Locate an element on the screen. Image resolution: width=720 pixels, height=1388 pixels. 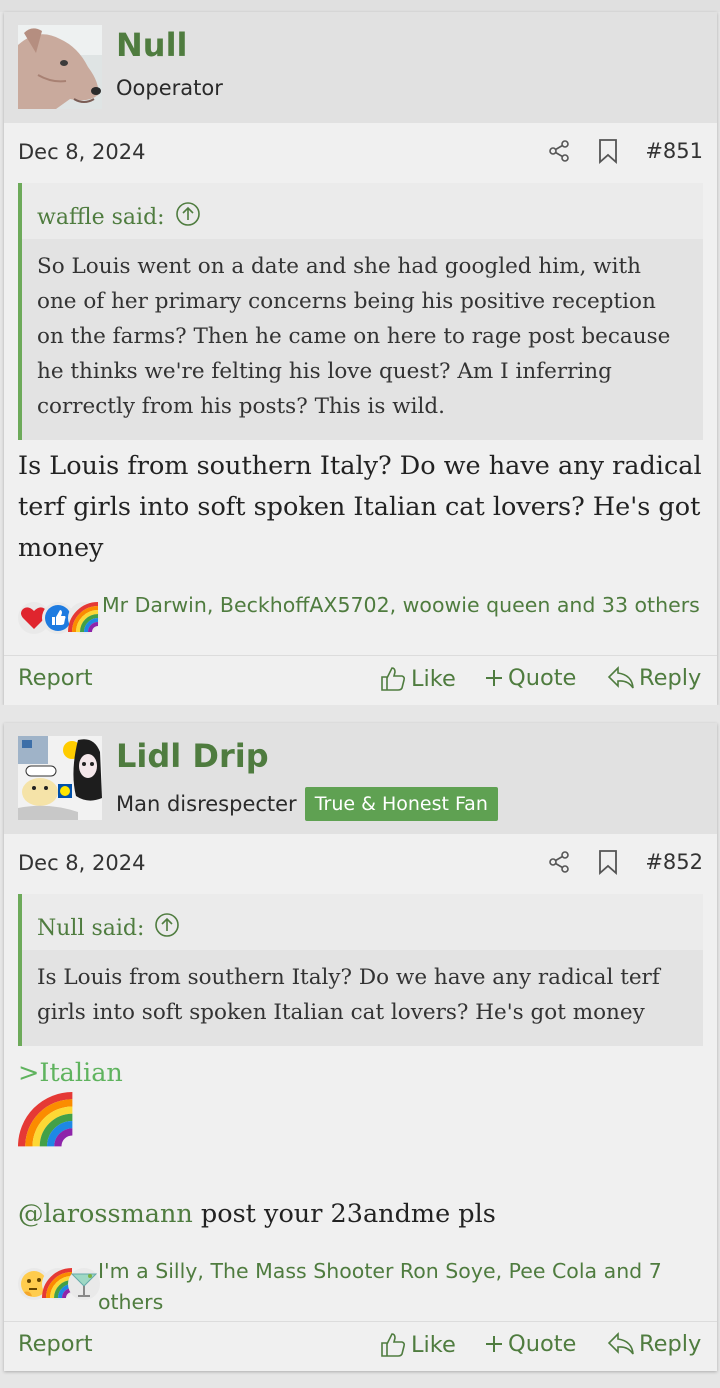
user-banner: True & Honest Fan is located at coordinates (401, 804).